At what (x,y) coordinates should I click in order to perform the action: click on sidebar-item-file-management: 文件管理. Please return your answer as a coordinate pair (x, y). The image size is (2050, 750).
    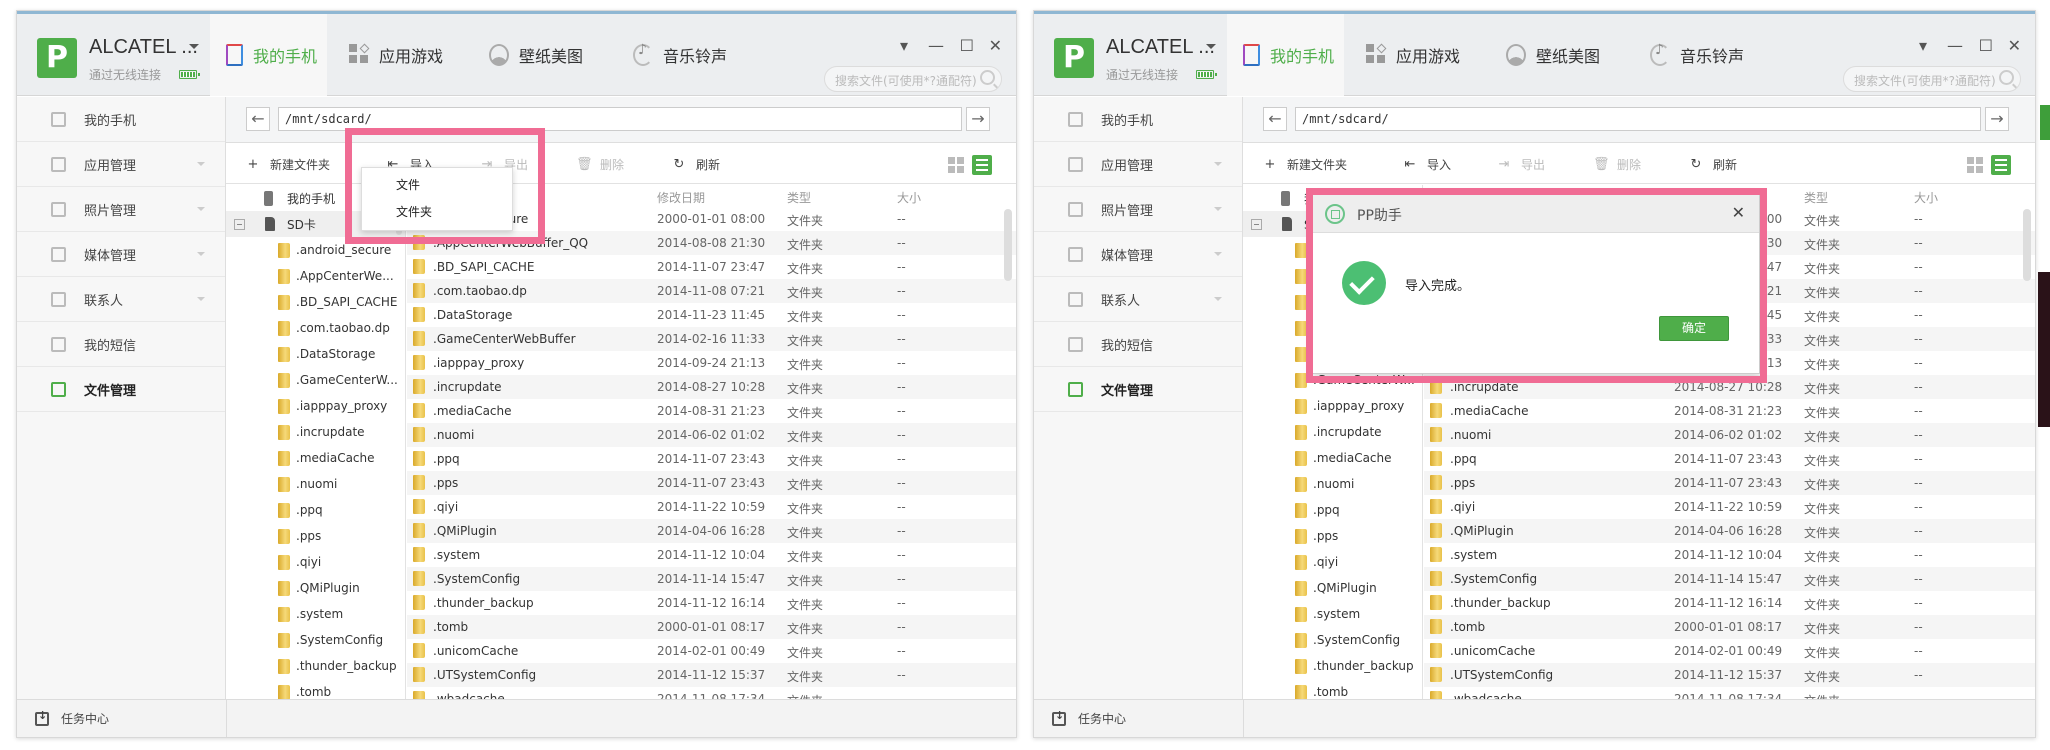
    Looking at the image, I should click on (1138, 389).